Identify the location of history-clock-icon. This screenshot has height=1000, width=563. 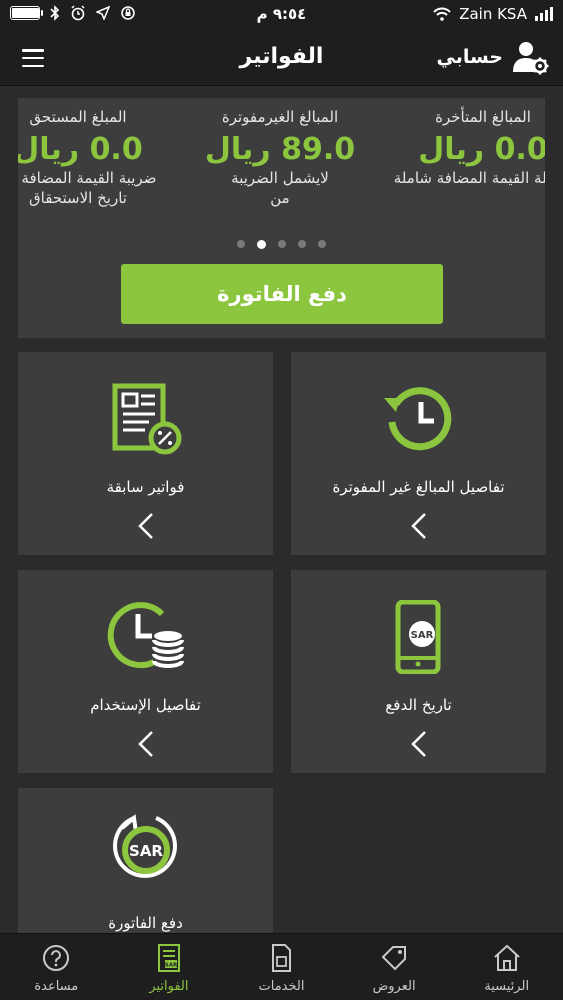
(418, 419).